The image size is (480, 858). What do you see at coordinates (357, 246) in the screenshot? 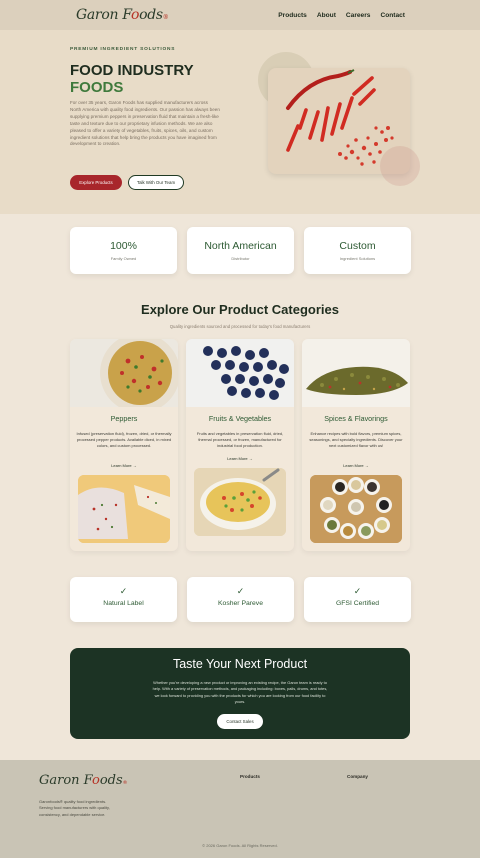
I see `stat-value: Custom` at bounding box center [357, 246].